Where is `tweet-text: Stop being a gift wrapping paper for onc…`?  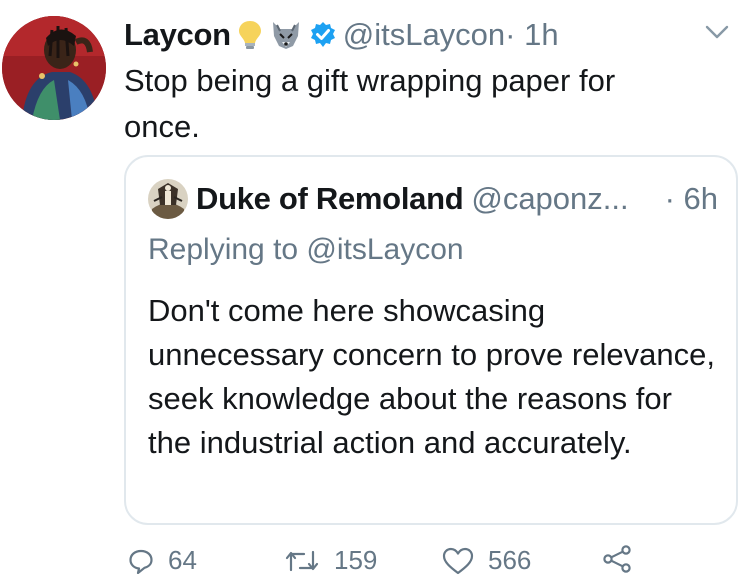 tweet-text: Stop being a gift wrapping paper for onc… is located at coordinates (370, 103).